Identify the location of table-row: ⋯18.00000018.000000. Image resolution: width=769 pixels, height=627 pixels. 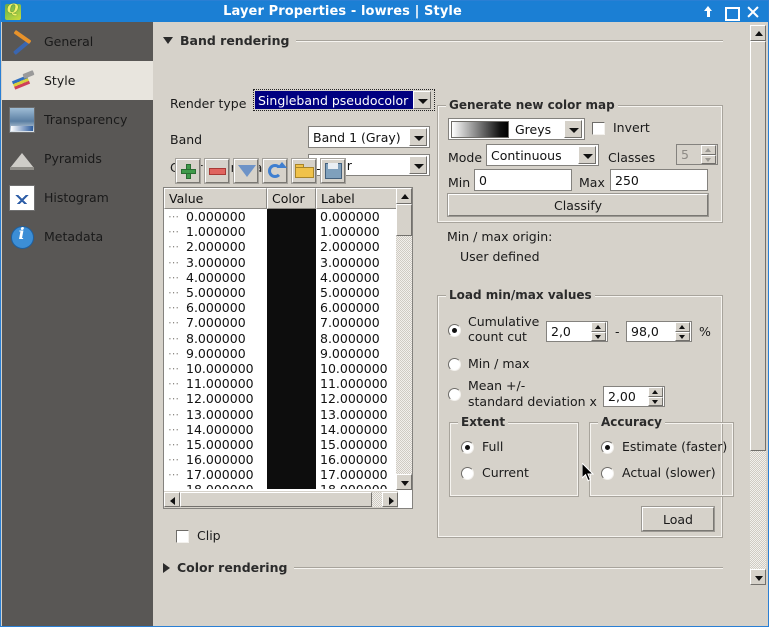
(288, 485).